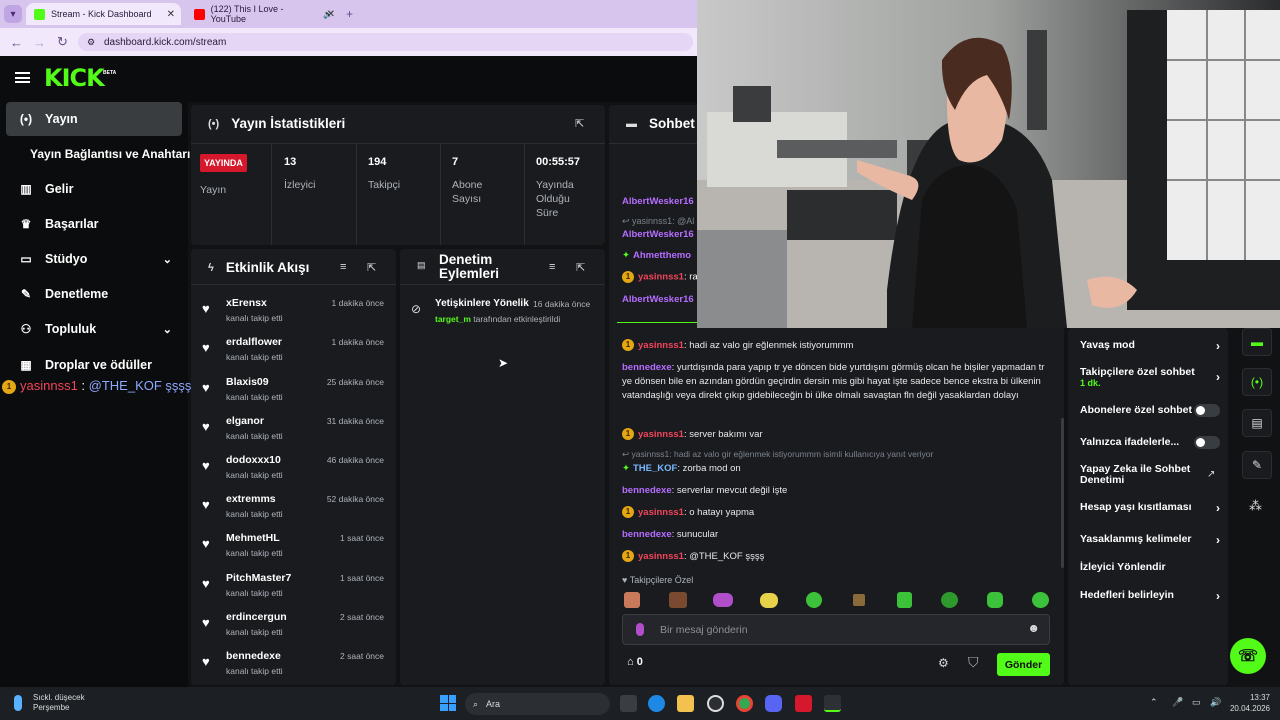 The image size is (1280, 720). Describe the element at coordinates (1150, 508) in the screenshot. I see `setting-account-age: Hesap yaşı kısıtlaması ›` at that location.